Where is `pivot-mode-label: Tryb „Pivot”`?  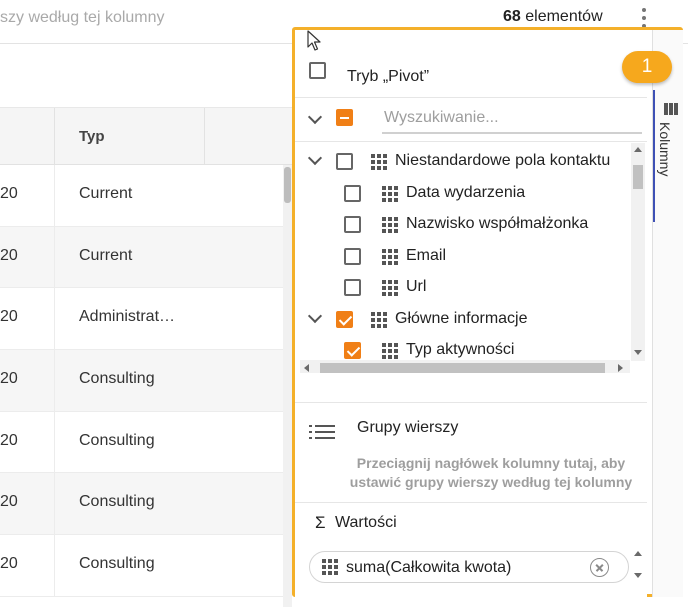
pivot-mode-label: Tryb „Pivot” is located at coordinates (388, 76).